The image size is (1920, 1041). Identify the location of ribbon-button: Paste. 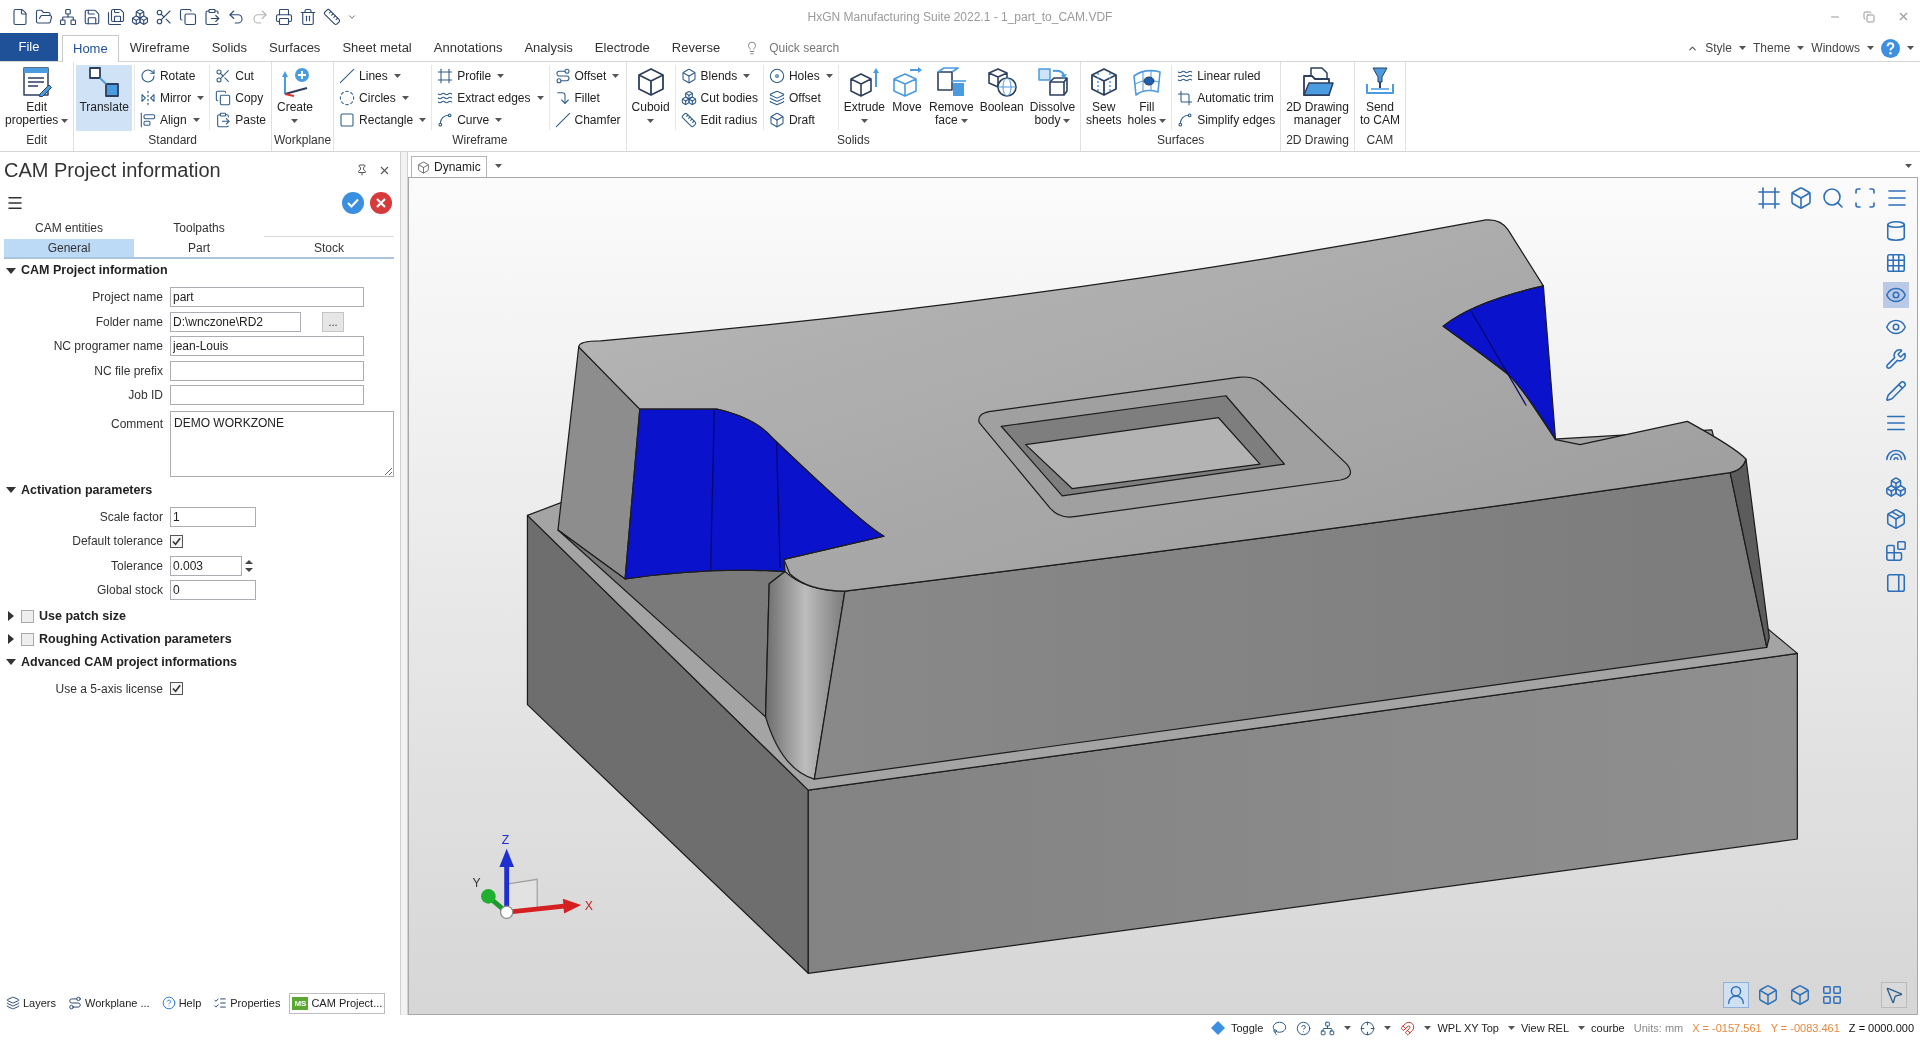
(240, 120).